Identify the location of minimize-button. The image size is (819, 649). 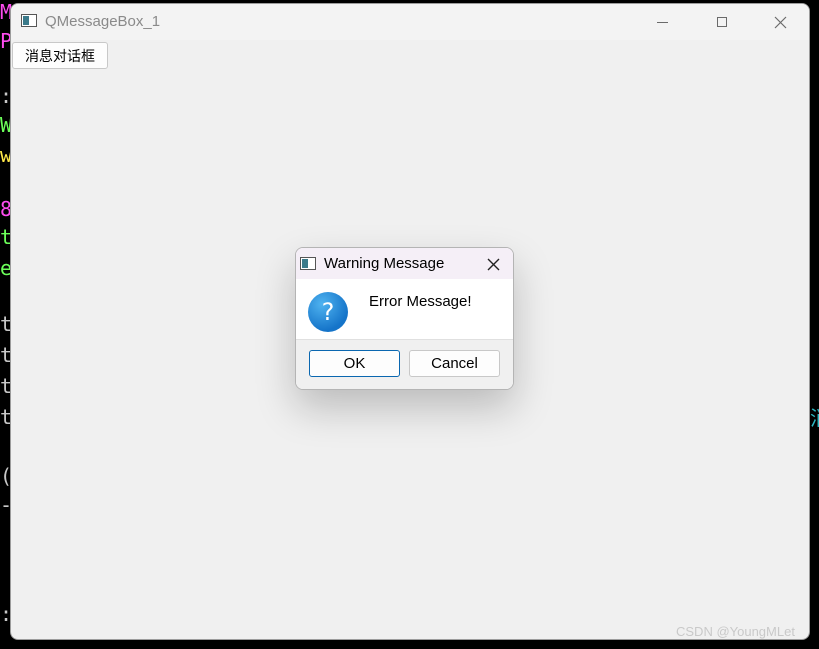
(662, 22).